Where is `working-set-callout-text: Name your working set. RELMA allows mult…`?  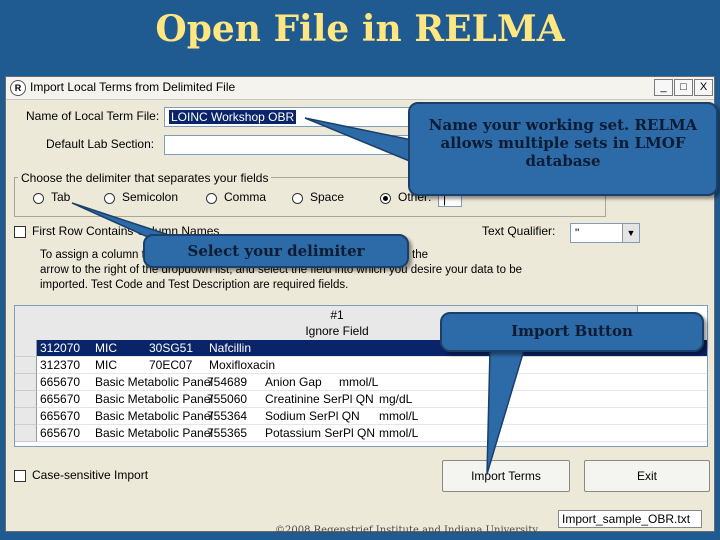 working-set-callout-text: Name your working set. RELMA allows mult… is located at coordinates (563, 143).